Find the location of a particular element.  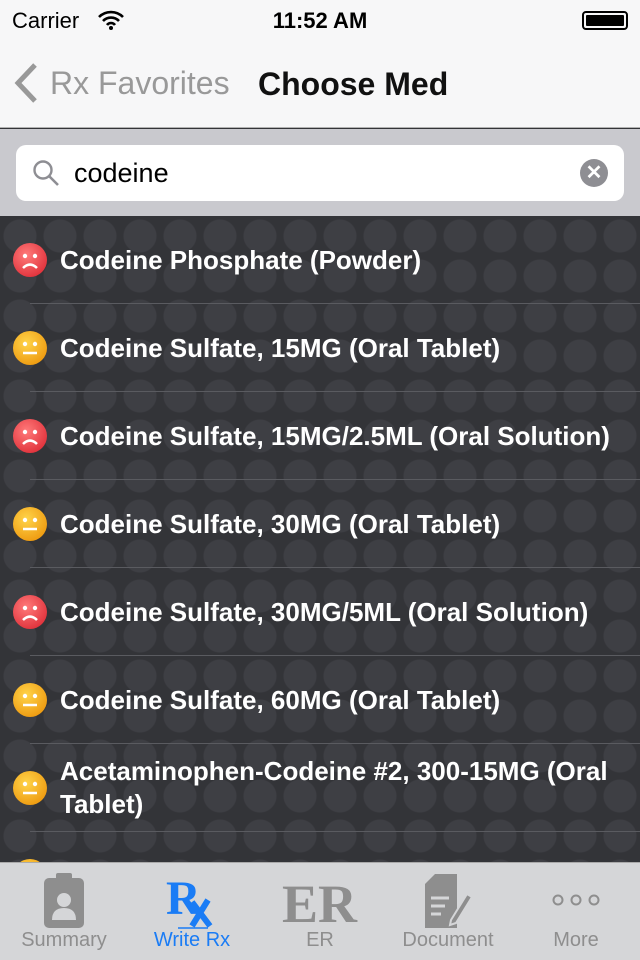

search-icon is located at coordinates (46, 173).